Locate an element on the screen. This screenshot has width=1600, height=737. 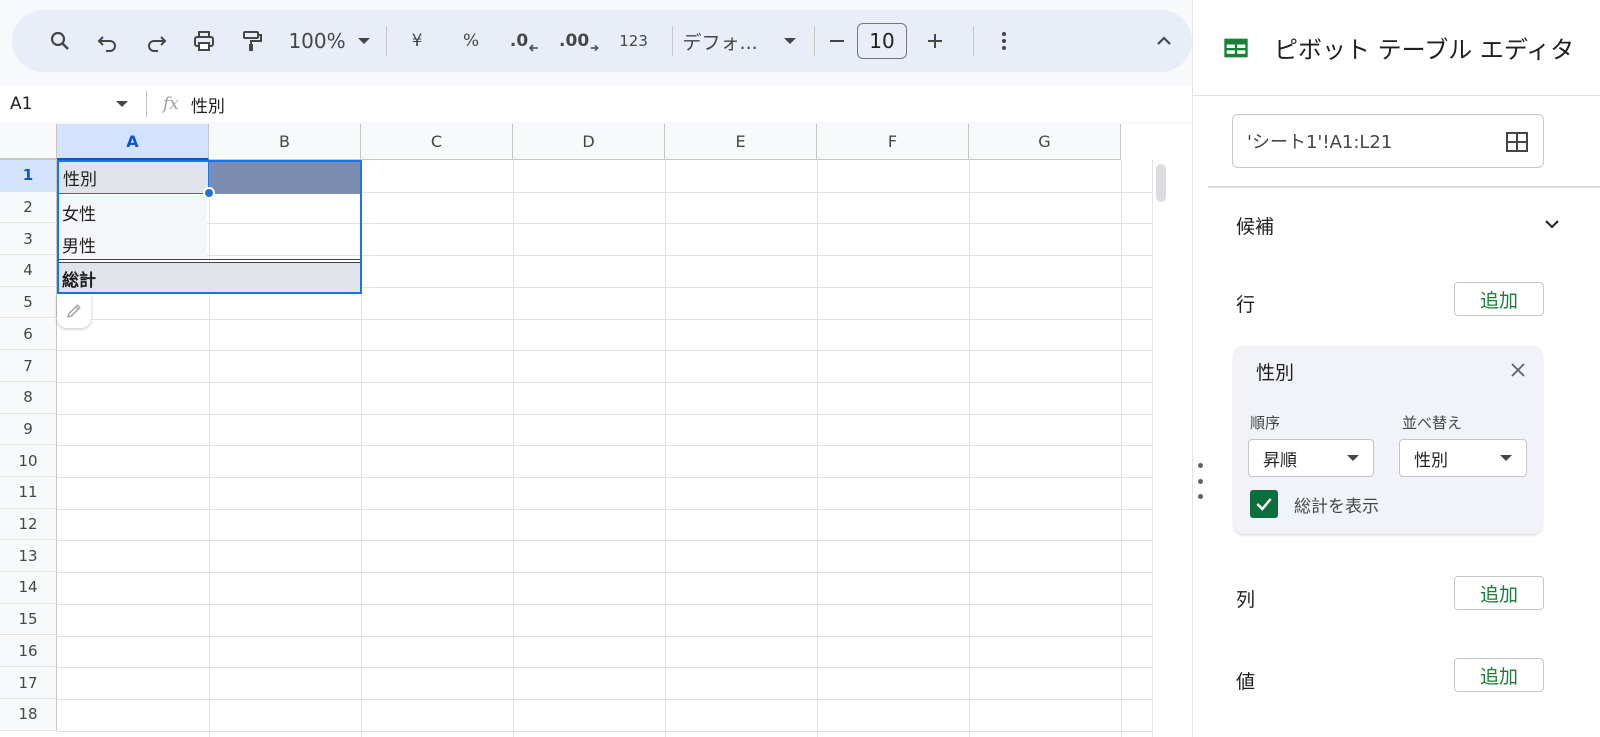
select-all-corner is located at coordinates (28, 142).